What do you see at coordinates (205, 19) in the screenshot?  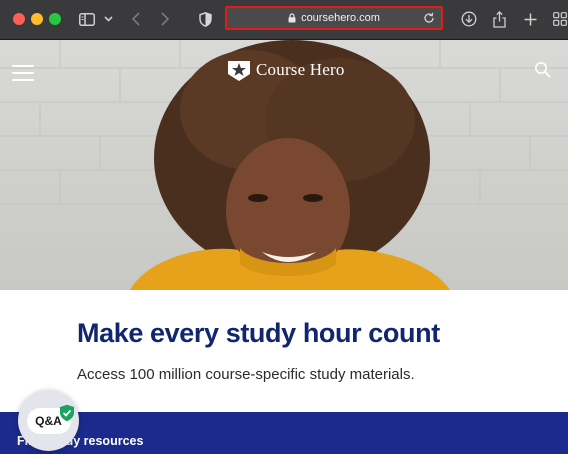 I see `shield-icon` at bounding box center [205, 19].